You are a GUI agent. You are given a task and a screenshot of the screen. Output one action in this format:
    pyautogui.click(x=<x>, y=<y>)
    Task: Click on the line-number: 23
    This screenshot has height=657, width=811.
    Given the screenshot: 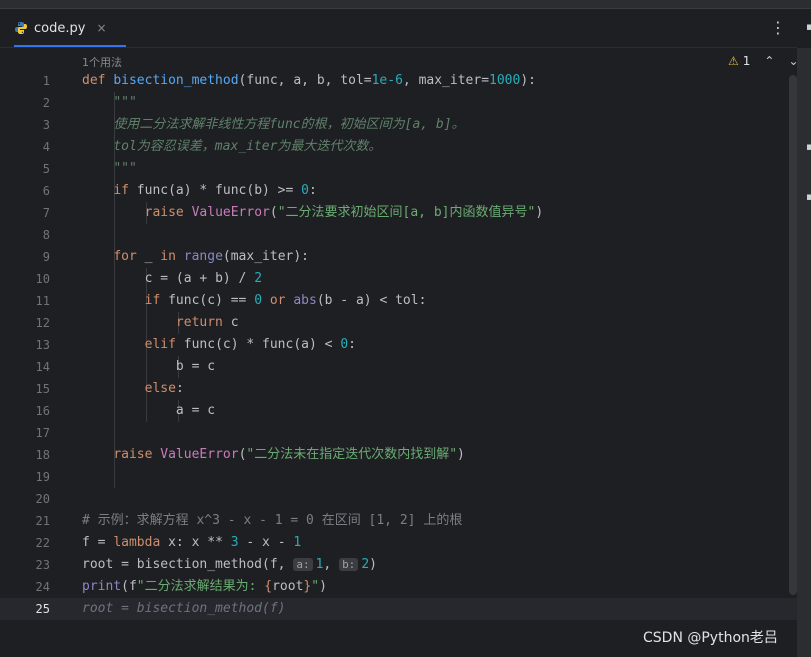 What is the action you would take?
    pyautogui.click(x=42, y=565)
    